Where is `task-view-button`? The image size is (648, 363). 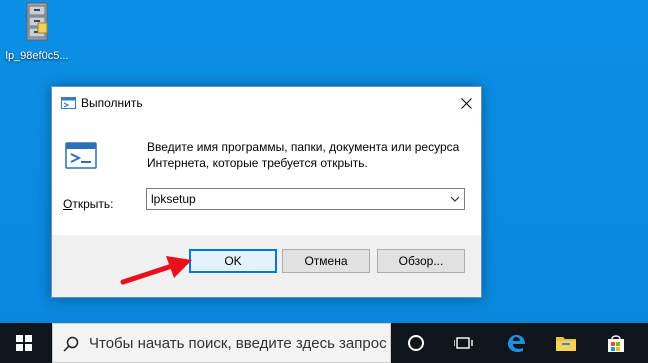
task-view-button is located at coordinates (464, 343).